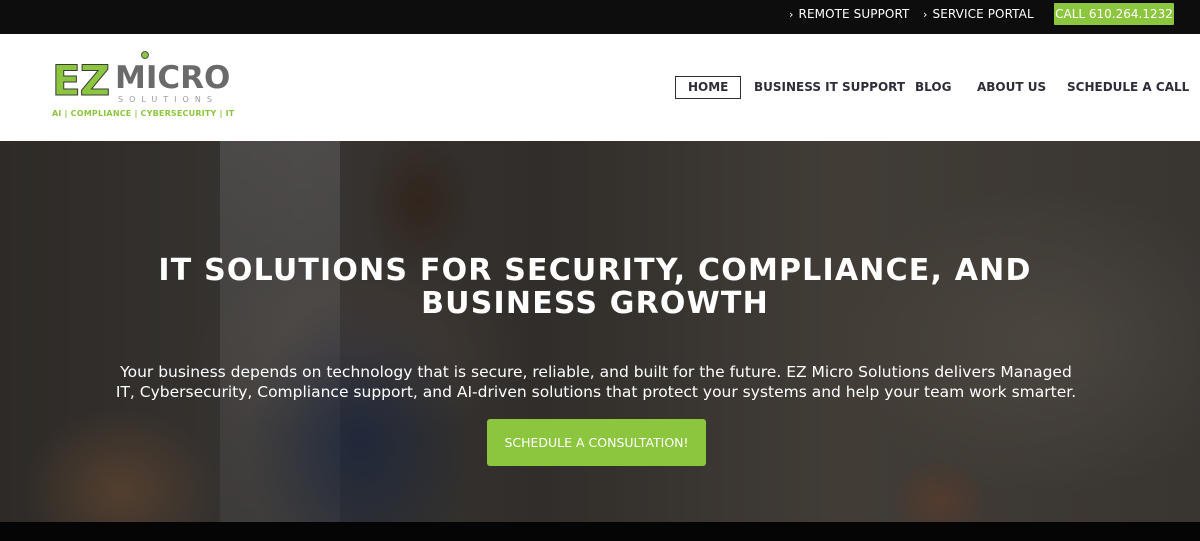  I want to click on service-portal-label: SERVICE PORTAL, so click(983, 14).